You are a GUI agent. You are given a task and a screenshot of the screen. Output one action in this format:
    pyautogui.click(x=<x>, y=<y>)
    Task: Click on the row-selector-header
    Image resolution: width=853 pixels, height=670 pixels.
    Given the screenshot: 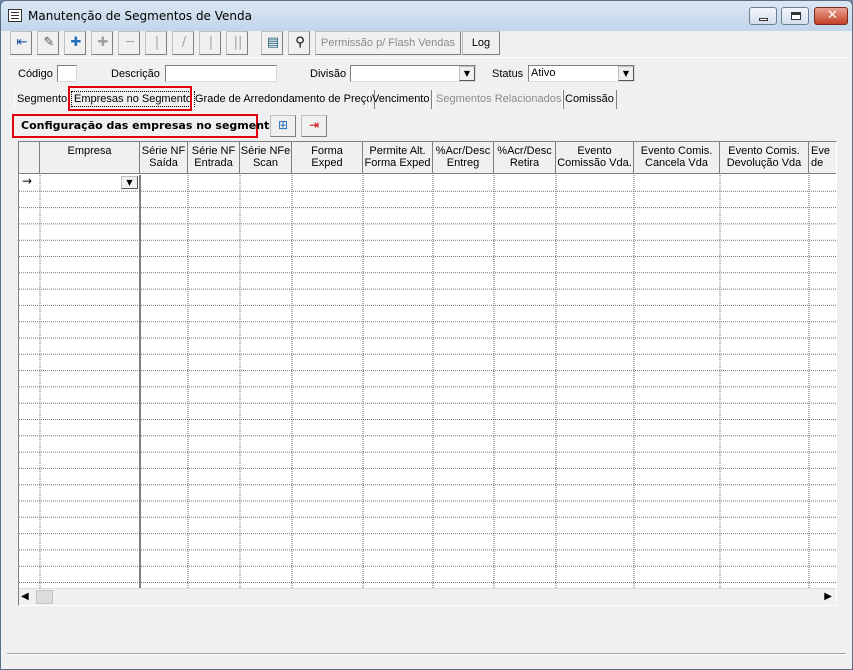 What is the action you would take?
    pyautogui.click(x=29, y=158)
    